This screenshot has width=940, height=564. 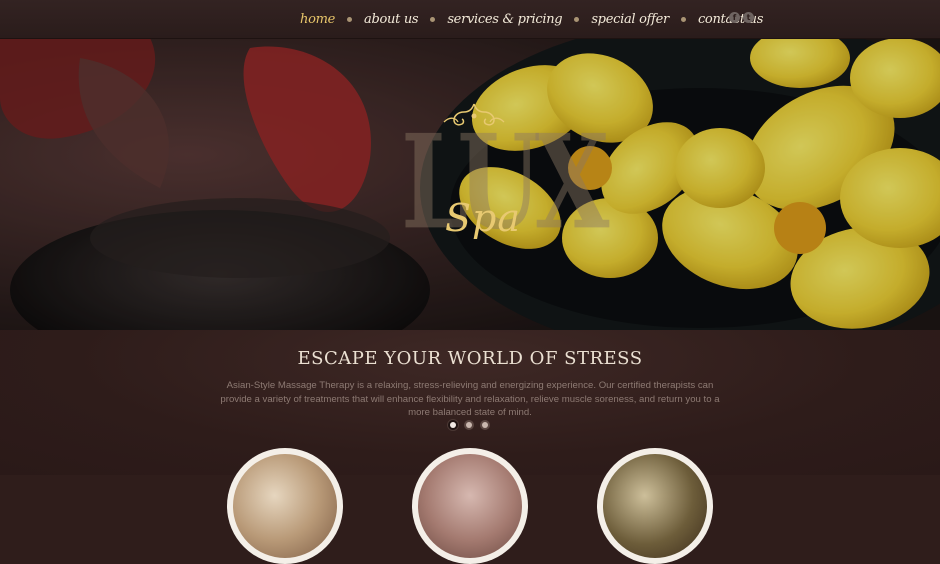 What do you see at coordinates (317, 19) in the screenshot?
I see `nav-home: home` at bounding box center [317, 19].